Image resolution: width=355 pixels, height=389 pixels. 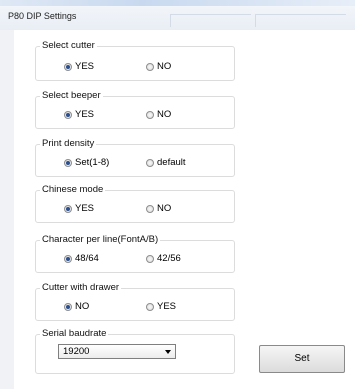 What do you see at coordinates (81, 287) in the screenshot?
I see `group-legend: Cutter with drawer` at bounding box center [81, 287].